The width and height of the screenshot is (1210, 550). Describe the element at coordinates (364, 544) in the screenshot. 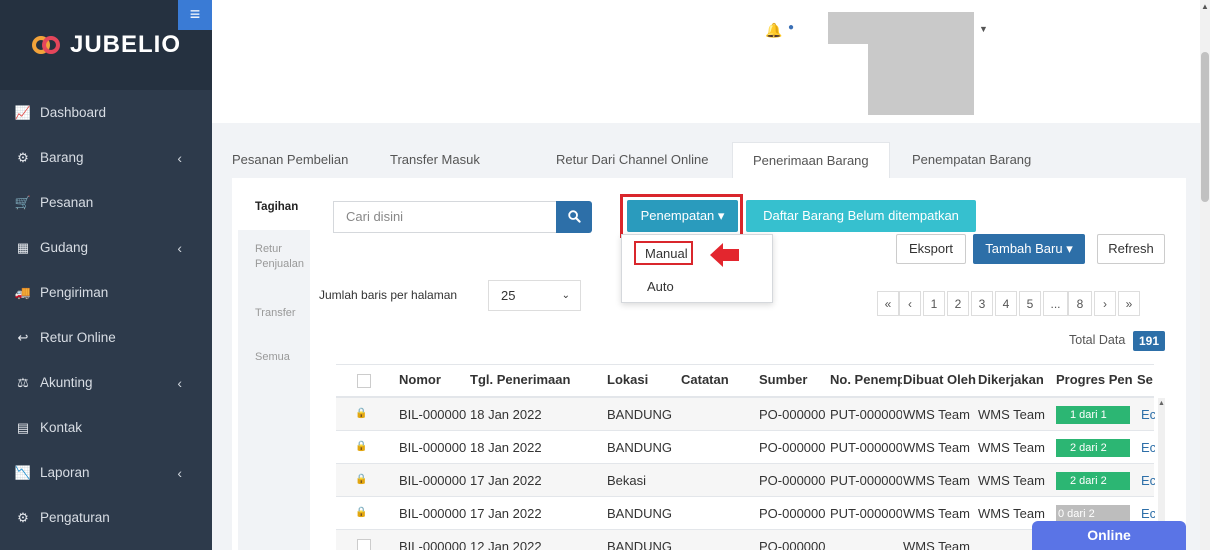

I see `row-checkbox` at that location.